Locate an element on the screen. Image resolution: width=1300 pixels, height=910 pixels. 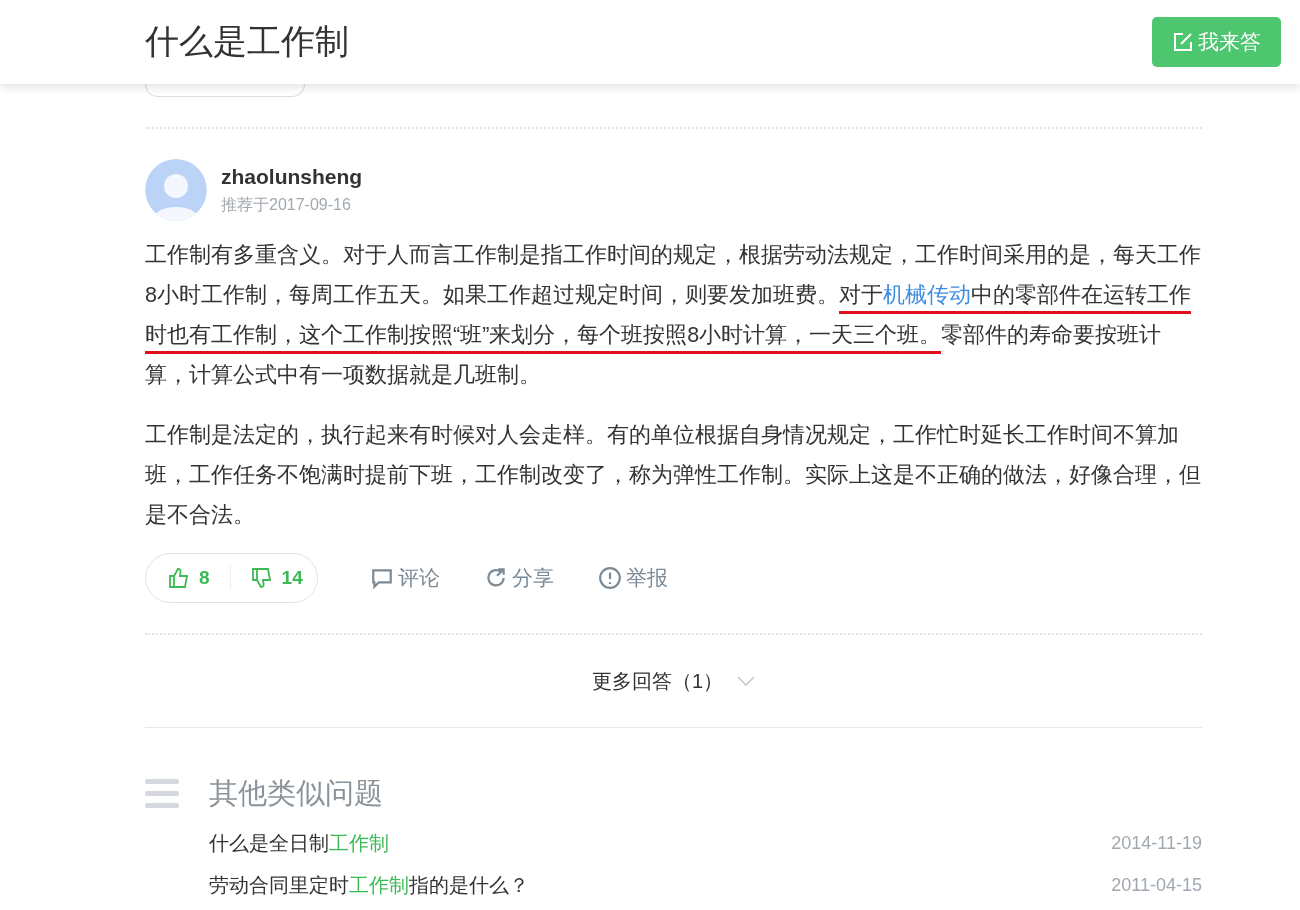
section-title: 其他类似问题 is located at coordinates (296, 793).